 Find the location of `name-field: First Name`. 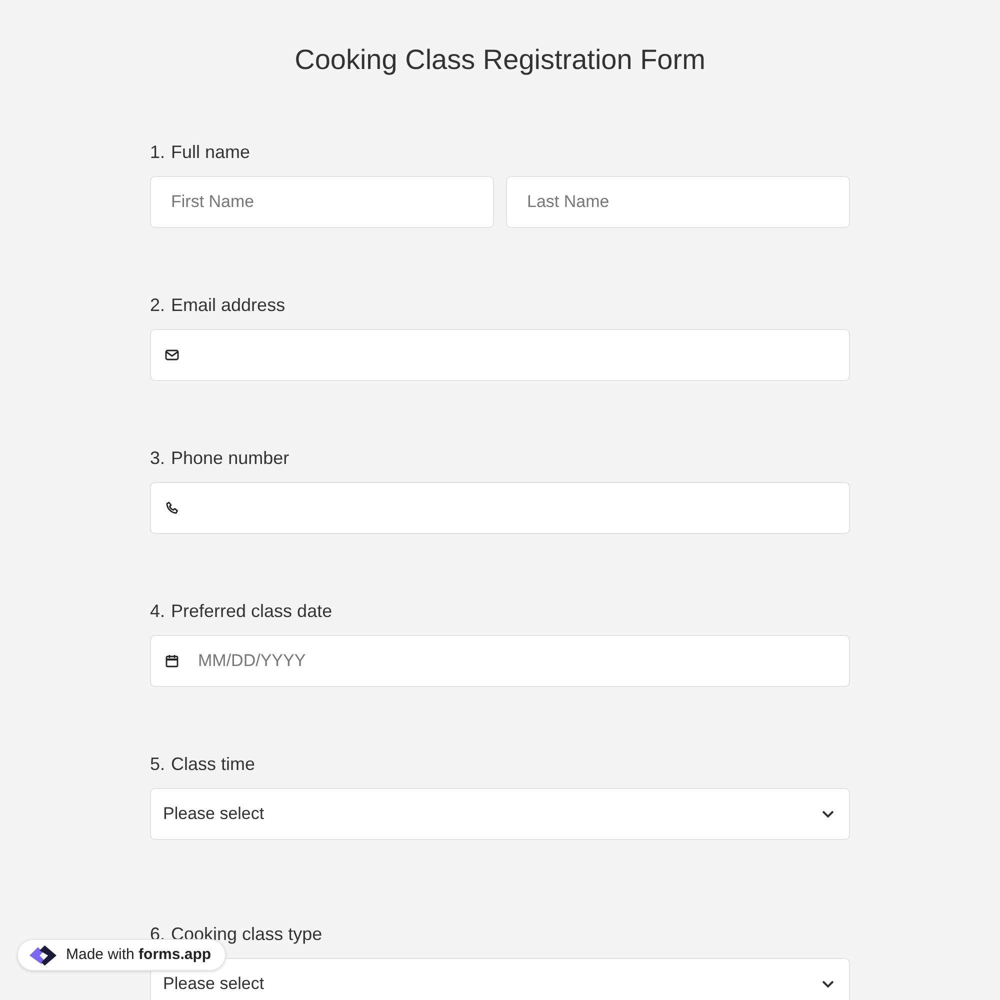

name-field: First Name is located at coordinates (322, 202).